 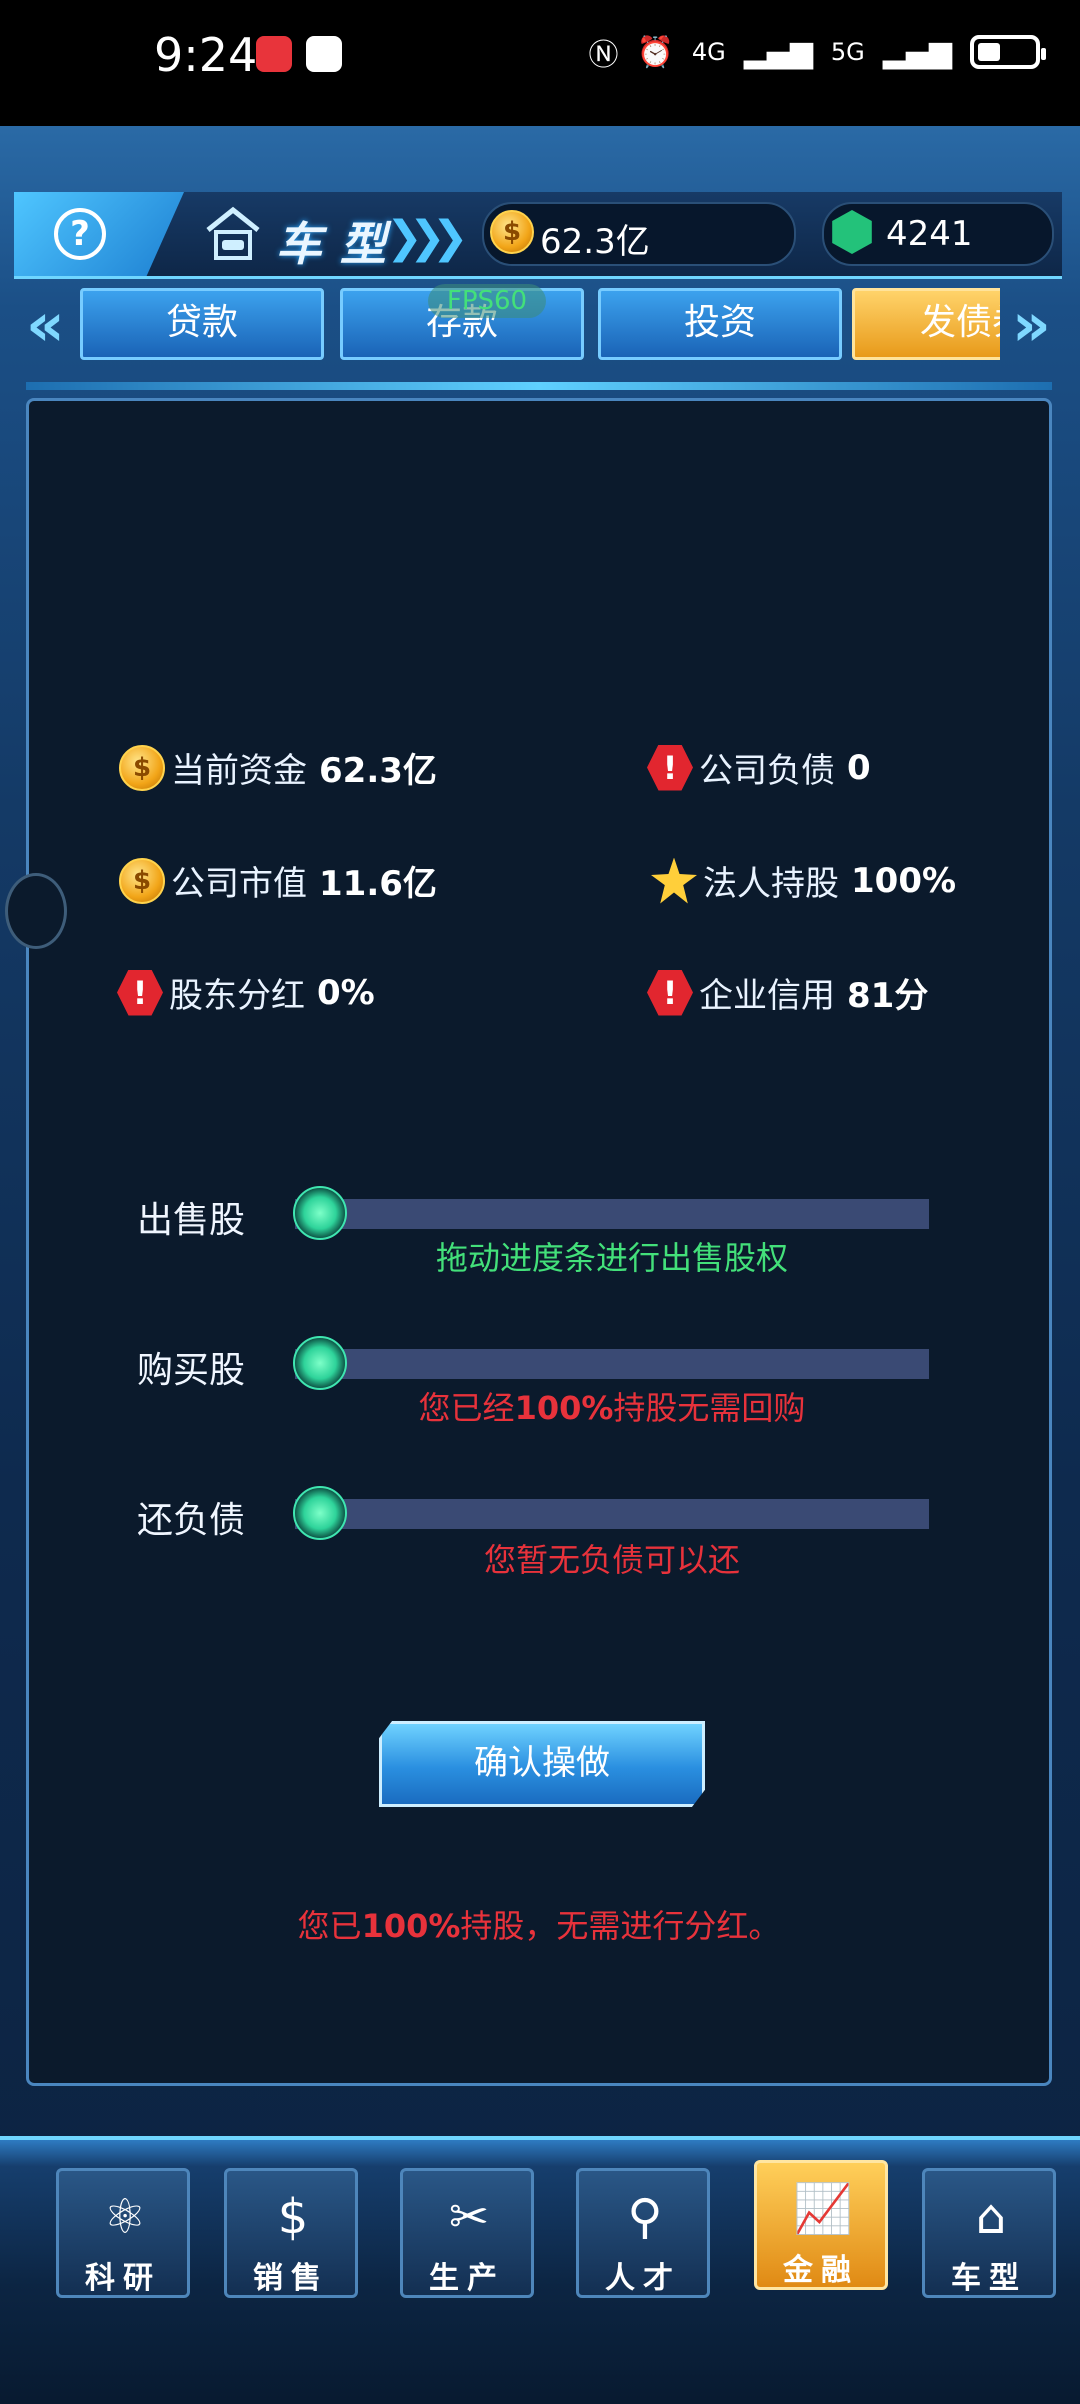 What do you see at coordinates (720, 324) in the screenshot?
I see `tab-invest: 投资` at bounding box center [720, 324].